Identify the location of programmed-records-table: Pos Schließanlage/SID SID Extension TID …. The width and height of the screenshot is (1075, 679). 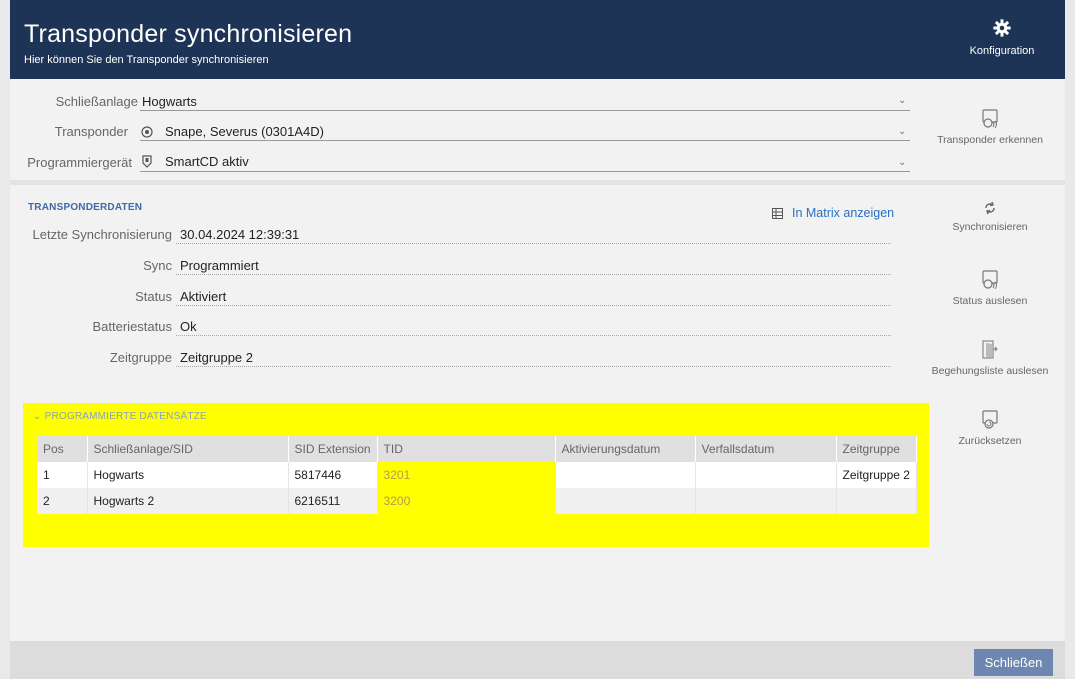
(477, 475).